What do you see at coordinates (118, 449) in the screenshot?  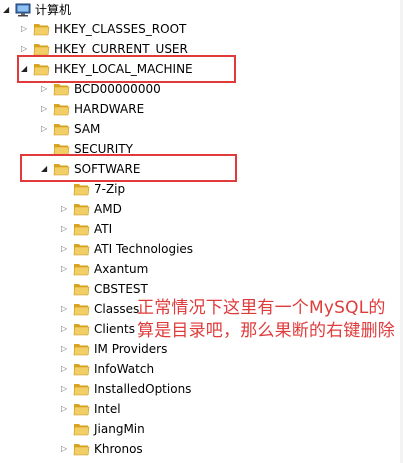 I see `tree-item-label: Khronos` at bounding box center [118, 449].